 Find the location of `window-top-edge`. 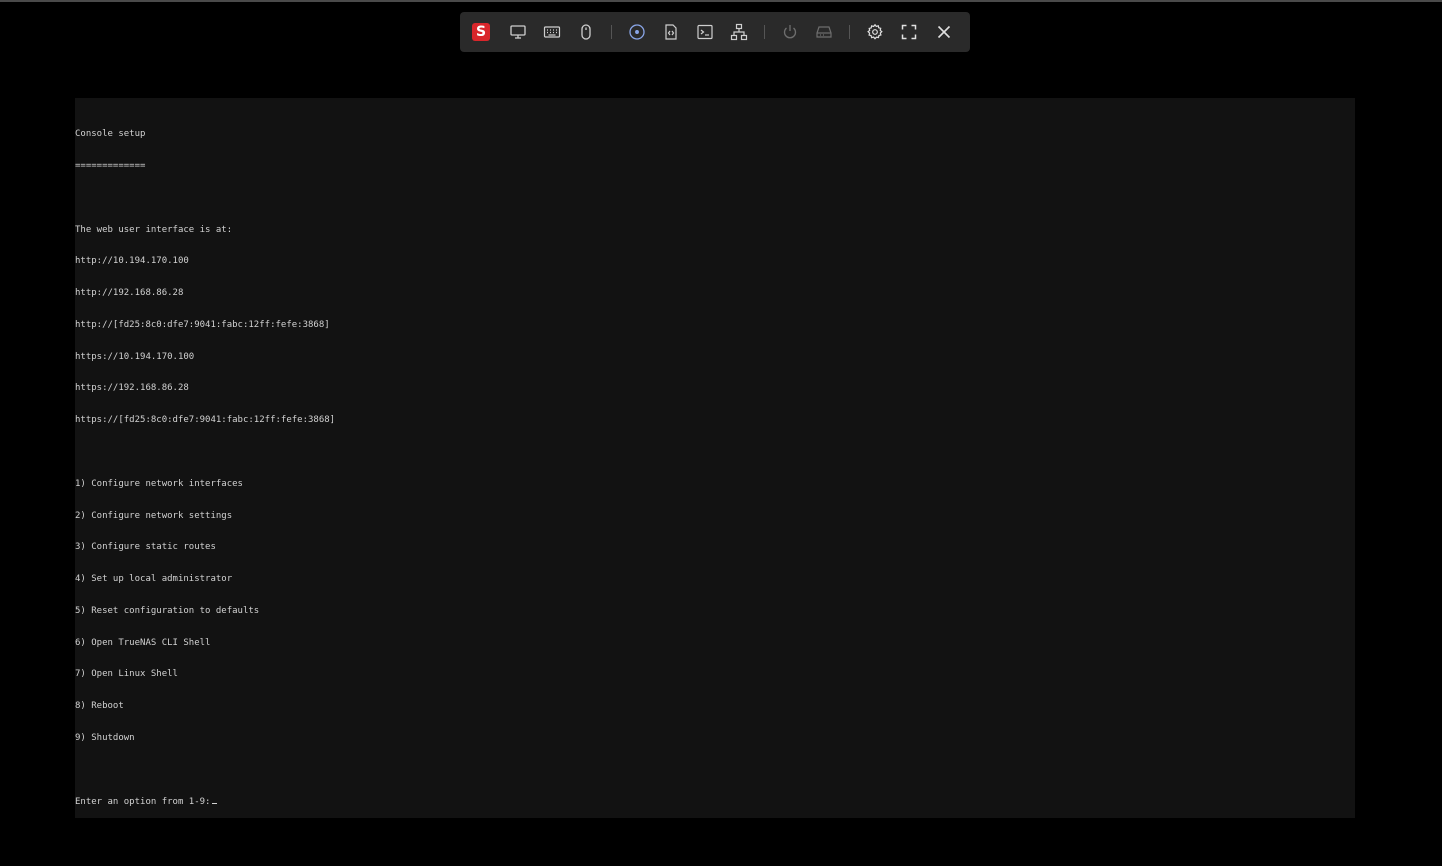

window-top-edge is located at coordinates (721, 1).